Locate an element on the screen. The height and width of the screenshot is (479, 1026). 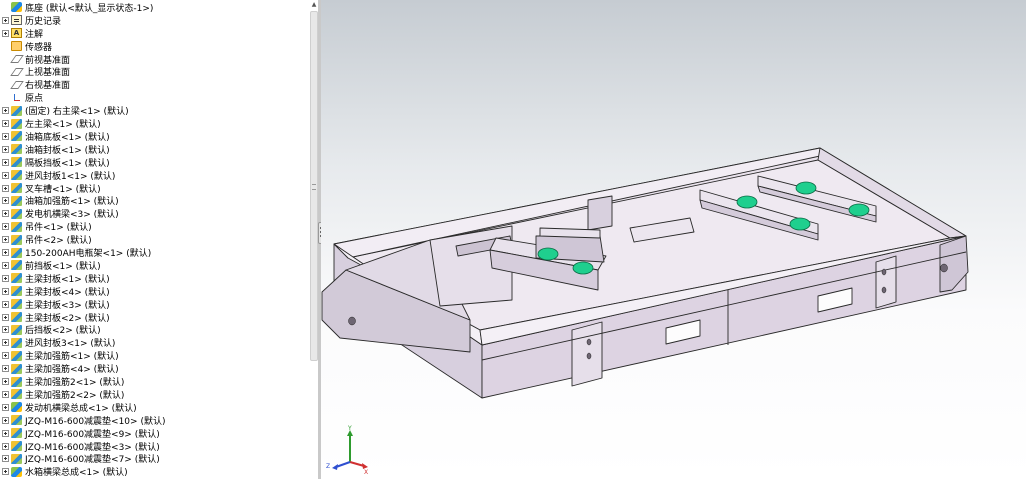
tree-item: 主梁加强筋2<1> (默认) is located at coordinates (155, 381).